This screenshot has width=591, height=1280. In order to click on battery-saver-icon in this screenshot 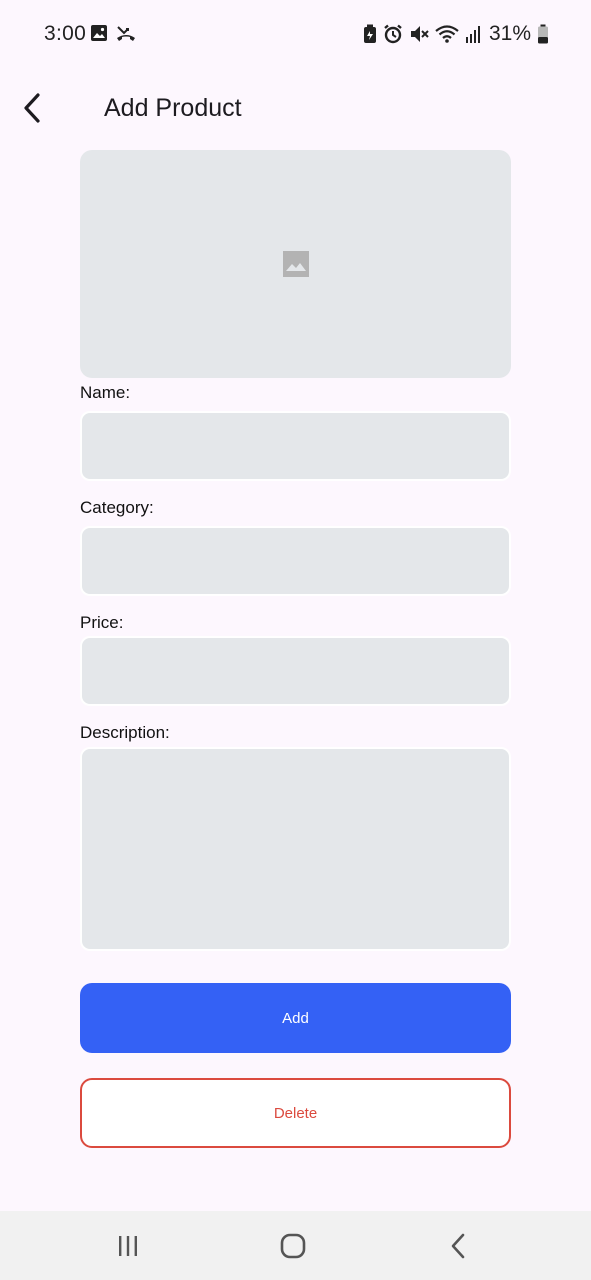, I will do `click(370, 34)`.